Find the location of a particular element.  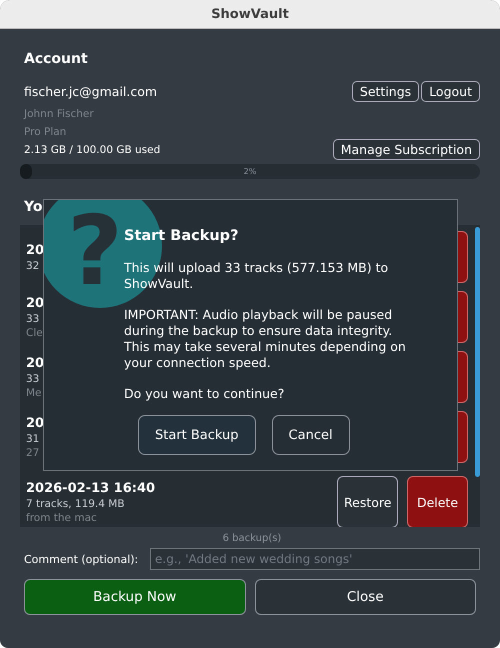

account-name: Johnn Fischer is located at coordinates (59, 114).